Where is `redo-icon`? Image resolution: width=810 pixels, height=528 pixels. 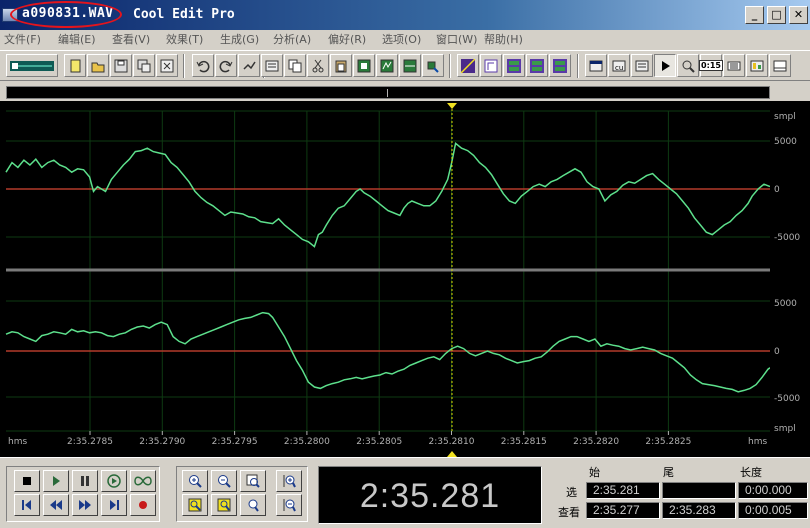 redo-icon is located at coordinates (226, 66).